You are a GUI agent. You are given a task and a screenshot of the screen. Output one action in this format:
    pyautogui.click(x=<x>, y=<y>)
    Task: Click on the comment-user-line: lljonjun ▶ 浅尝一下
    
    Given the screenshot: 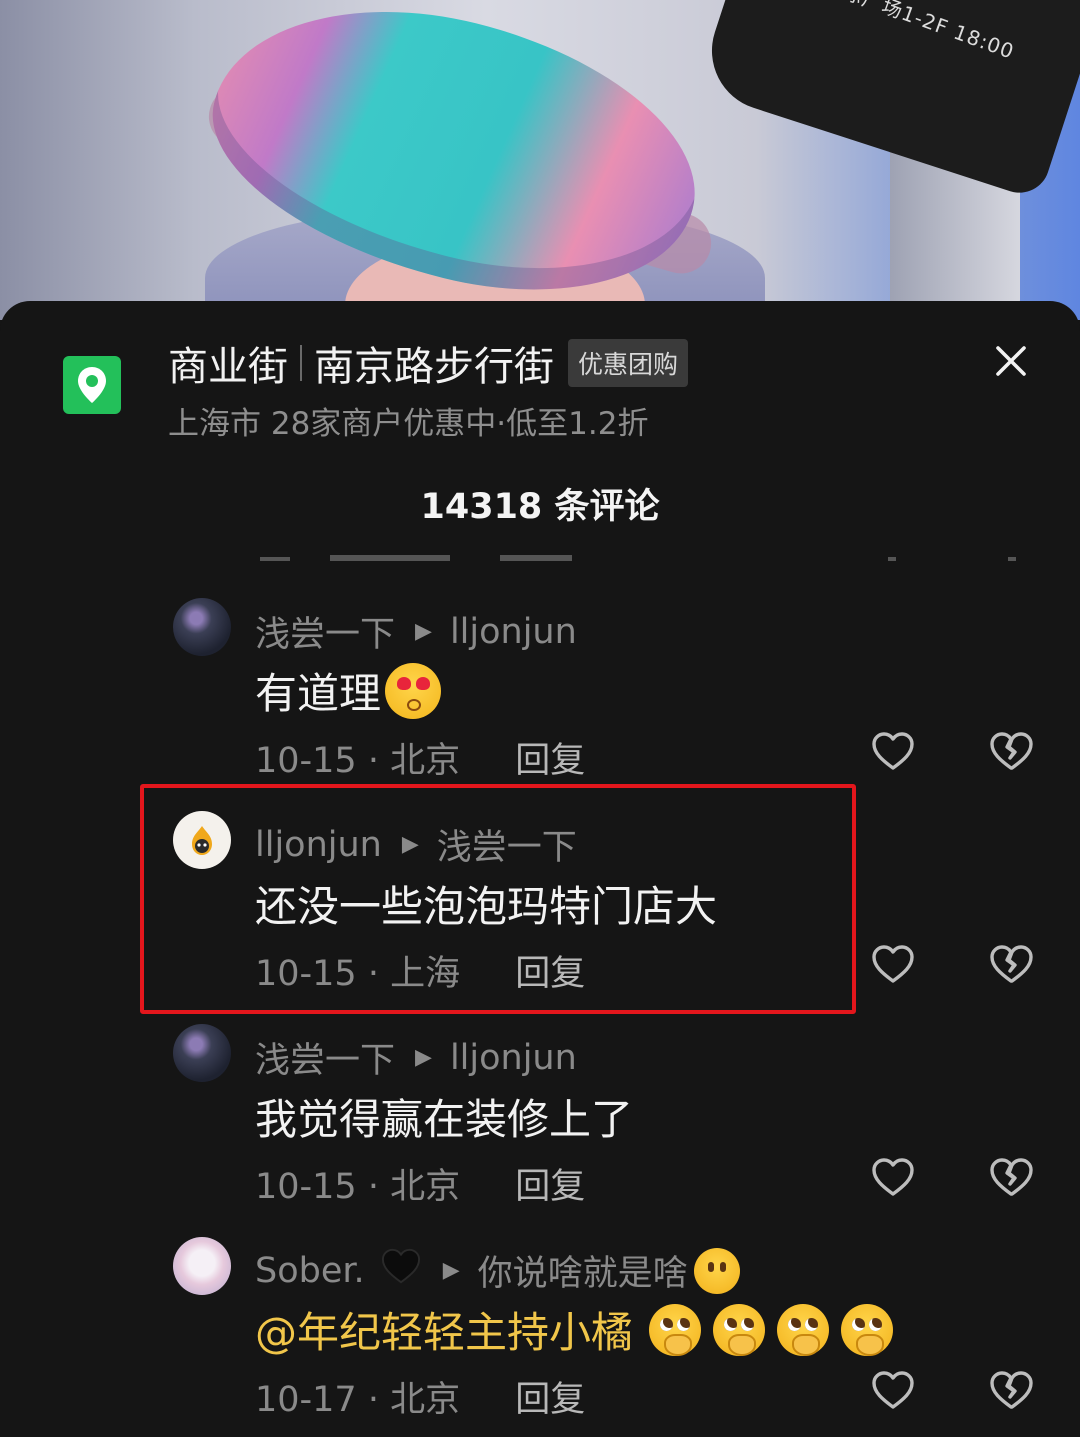 What is the action you would take?
    pyautogui.click(x=416, y=844)
    